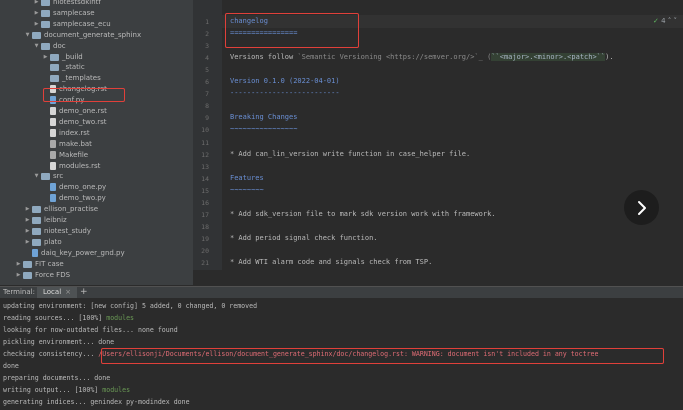 This screenshot has height=410, width=683. What do you see at coordinates (53, 241) in the screenshot?
I see `tree-item-label: plato` at bounding box center [53, 241].